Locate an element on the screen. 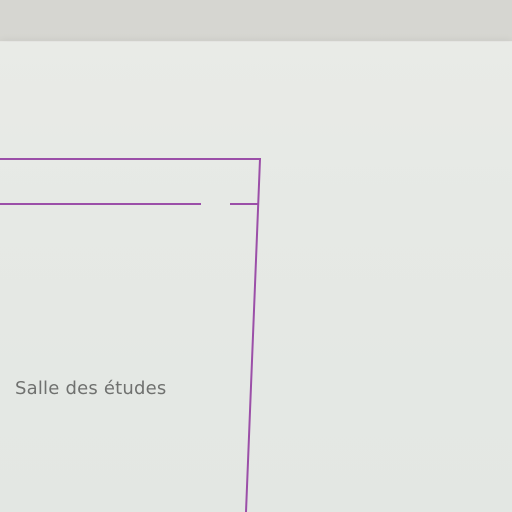 The height and width of the screenshot is (512, 512). wall-right-line is located at coordinates (253, 334).